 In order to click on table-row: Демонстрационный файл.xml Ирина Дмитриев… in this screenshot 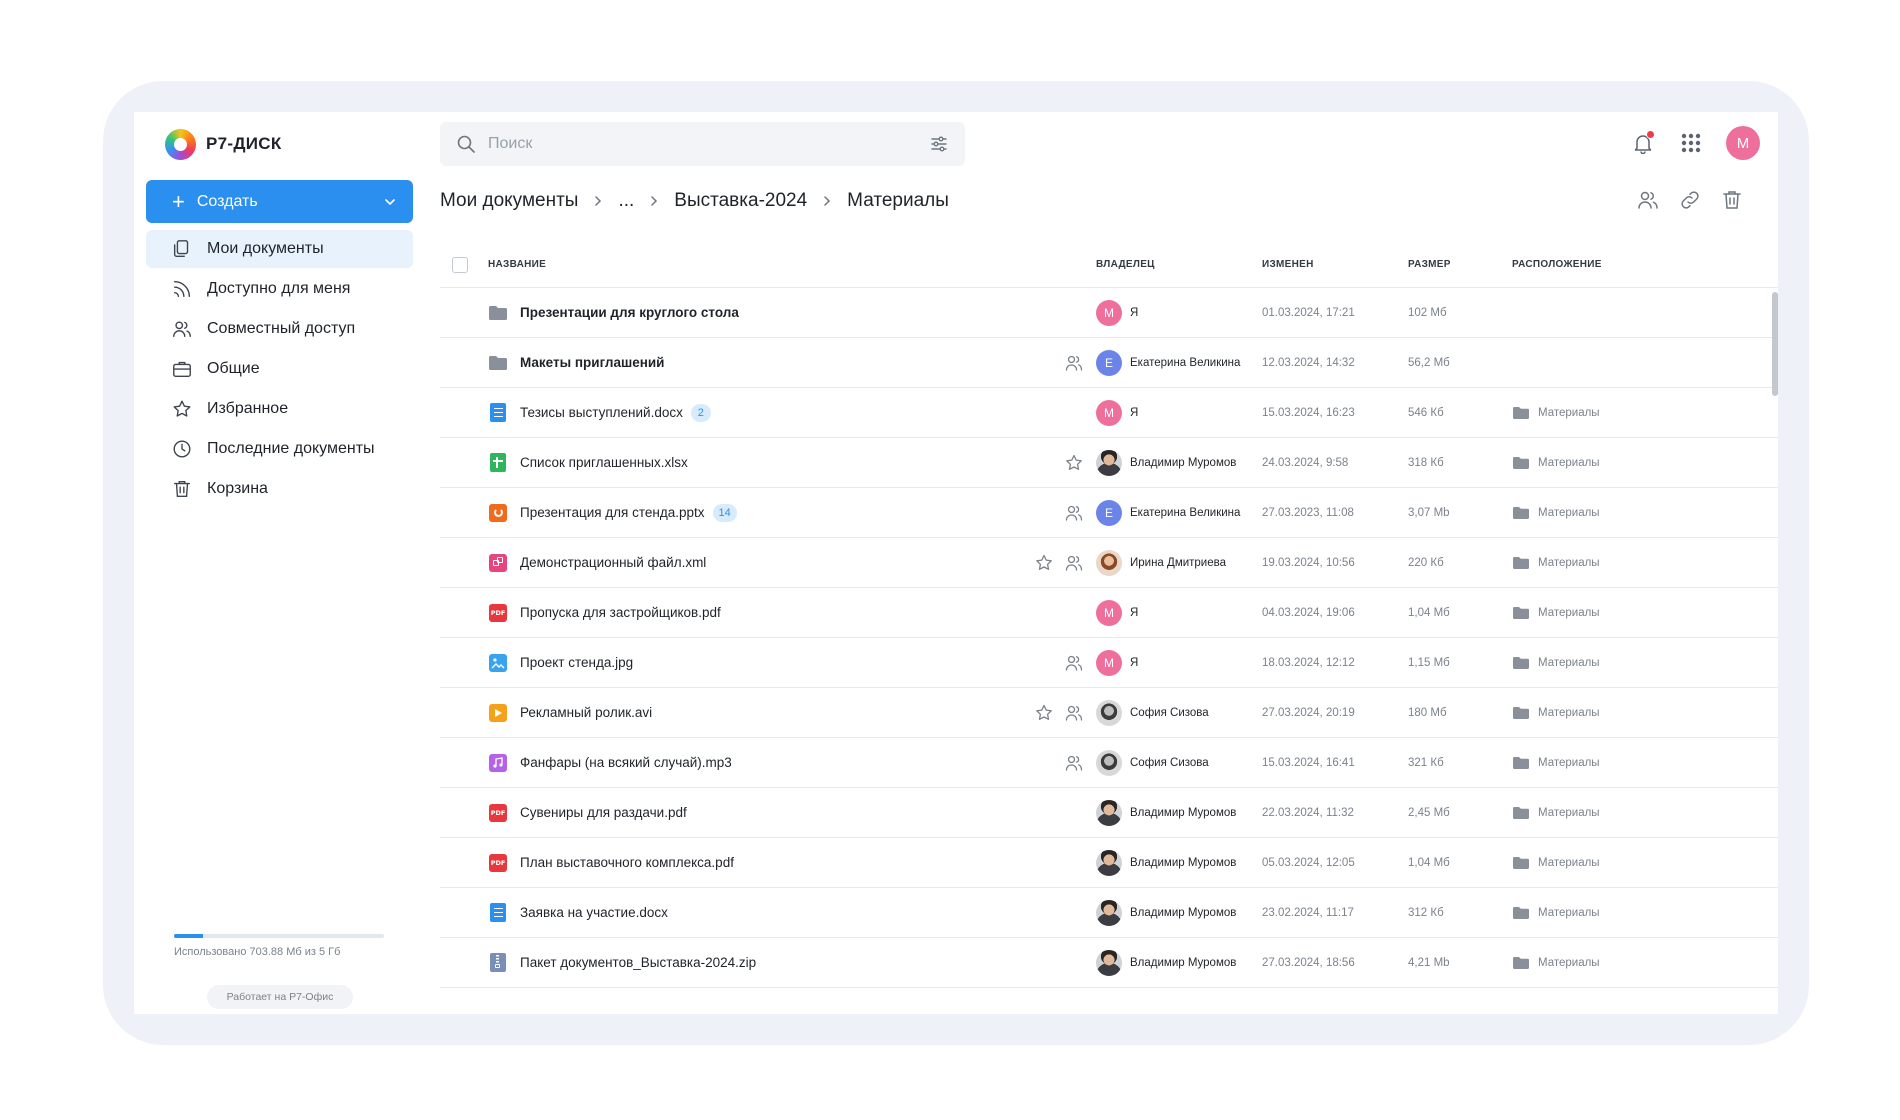, I will do `click(1109, 563)`.